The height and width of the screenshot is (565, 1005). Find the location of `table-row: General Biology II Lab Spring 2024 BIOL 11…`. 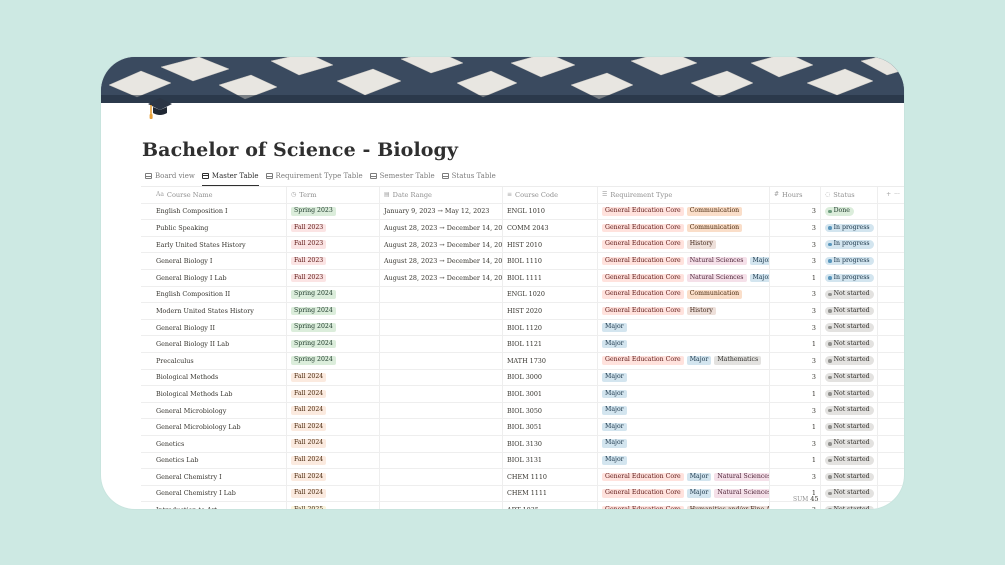

table-row: General Biology II Lab Spring 2024 BIOL 11… is located at coordinates (522, 344).